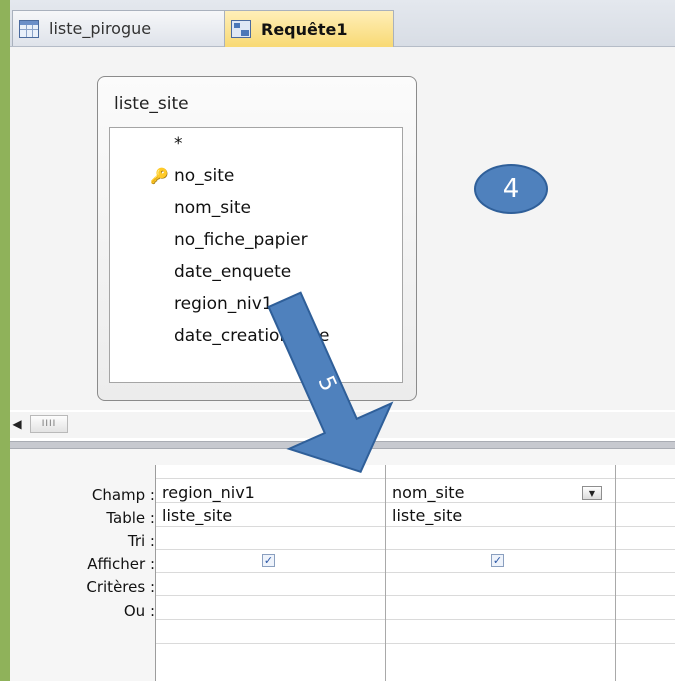 Image resolution: width=675 pixels, height=681 pixels. What do you see at coordinates (497, 560) in the screenshot?
I see `show-checkbox-2: ✓` at bounding box center [497, 560].